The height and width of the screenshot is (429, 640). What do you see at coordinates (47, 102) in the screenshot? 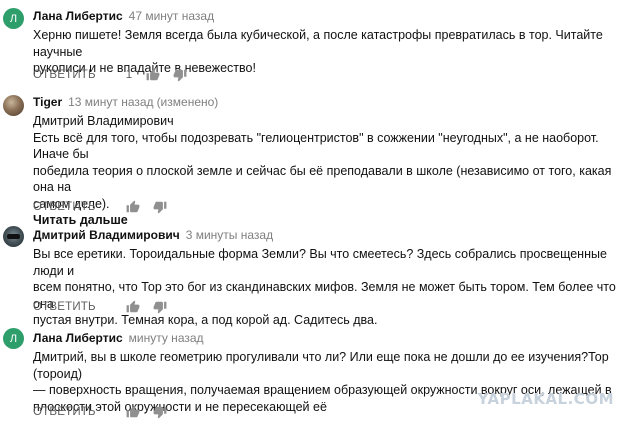
I see `comment-author: Tiger` at bounding box center [47, 102].